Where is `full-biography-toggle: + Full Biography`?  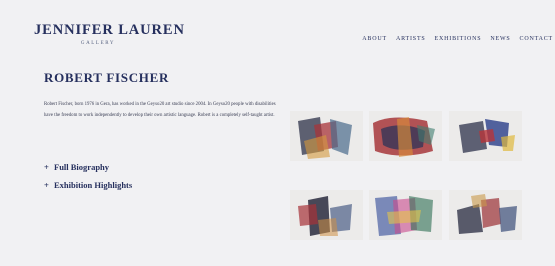 full-biography-toggle: + Full Biography is located at coordinates (76, 167).